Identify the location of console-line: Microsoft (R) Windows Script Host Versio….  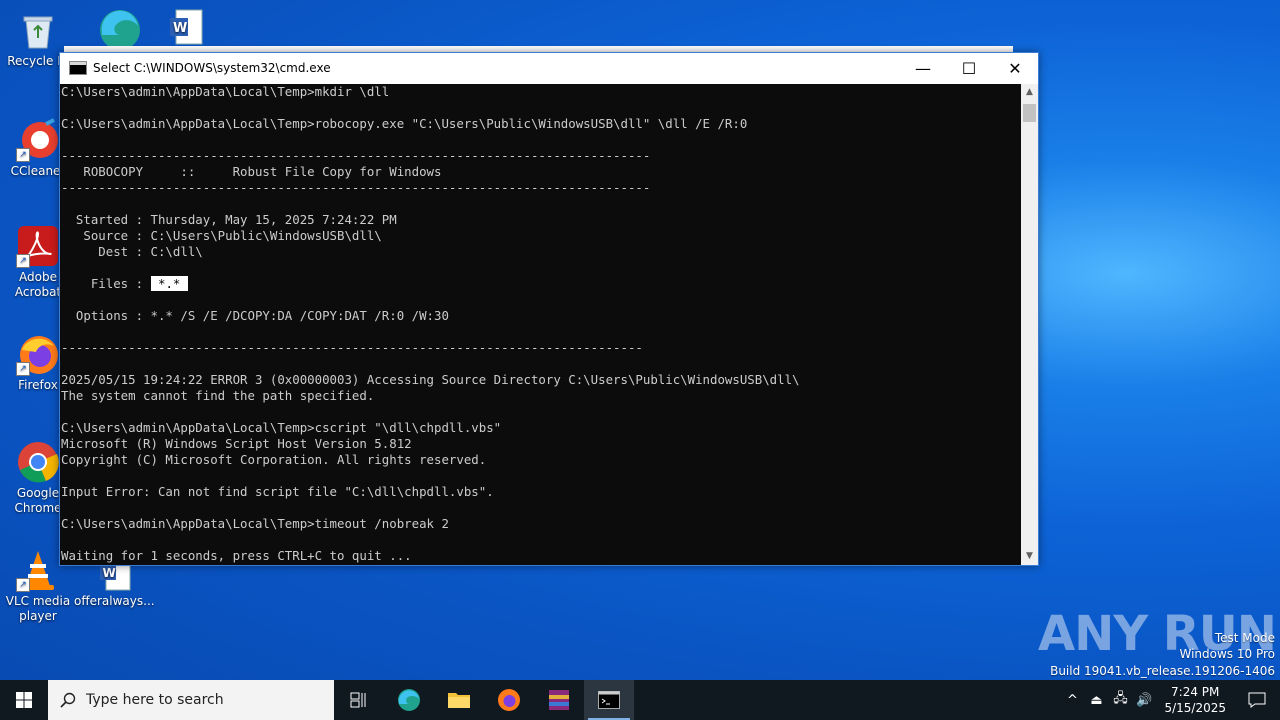
(236, 443).